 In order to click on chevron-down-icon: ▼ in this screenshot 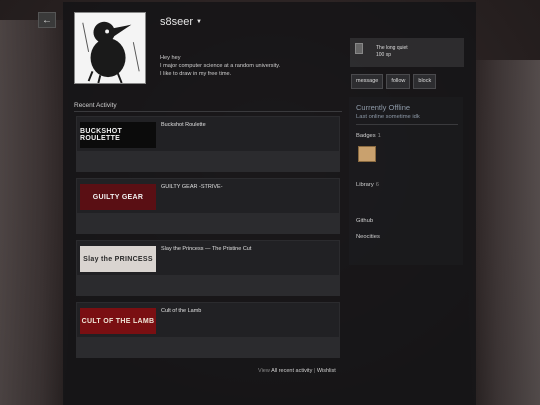, I will do `click(199, 22)`.